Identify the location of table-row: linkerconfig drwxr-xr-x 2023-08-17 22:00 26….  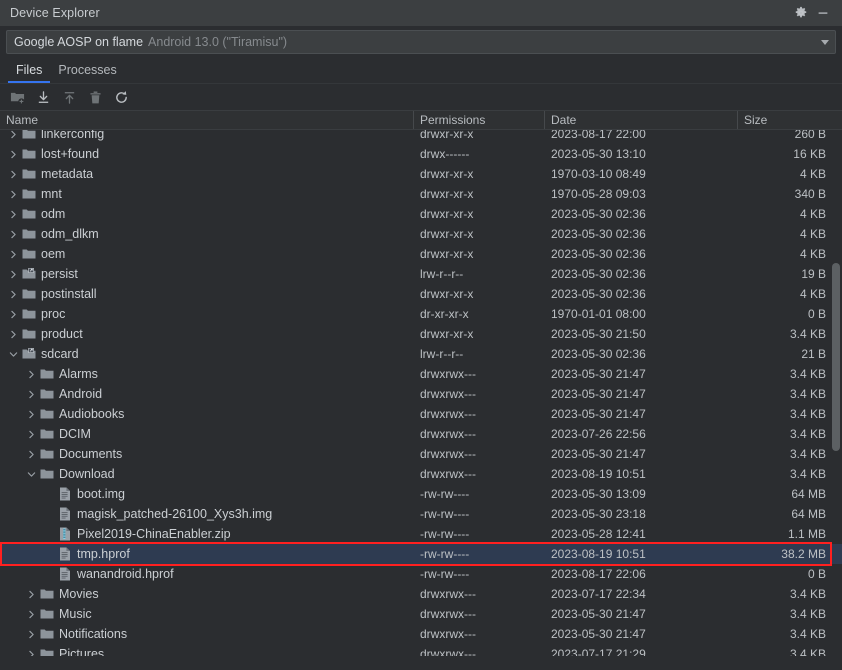
(421, 137).